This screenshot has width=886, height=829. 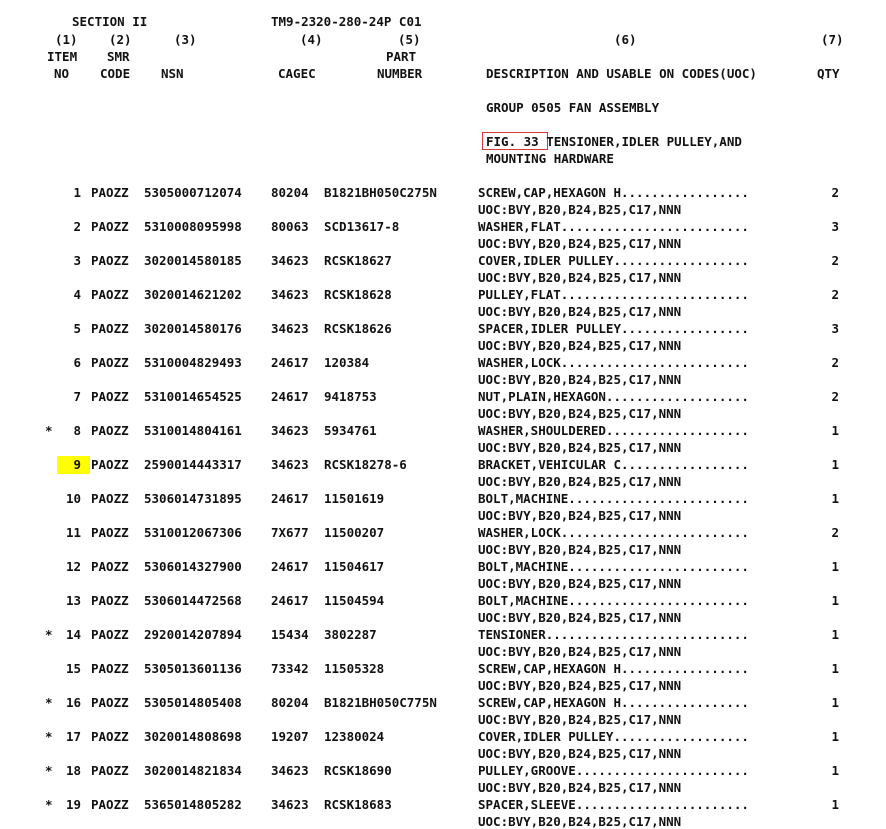 What do you see at coordinates (354, 566) in the screenshot?
I see `part-number: 11504617` at bounding box center [354, 566].